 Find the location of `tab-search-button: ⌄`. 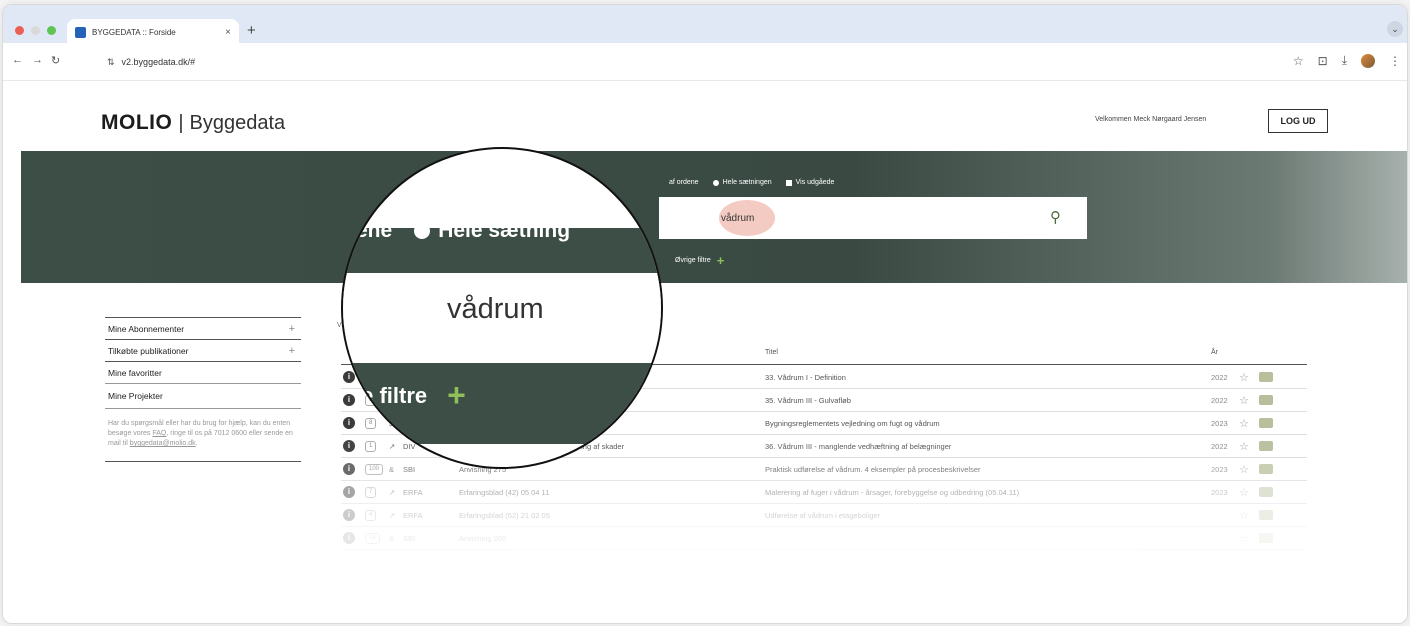

tab-search-button: ⌄ is located at coordinates (1395, 29).